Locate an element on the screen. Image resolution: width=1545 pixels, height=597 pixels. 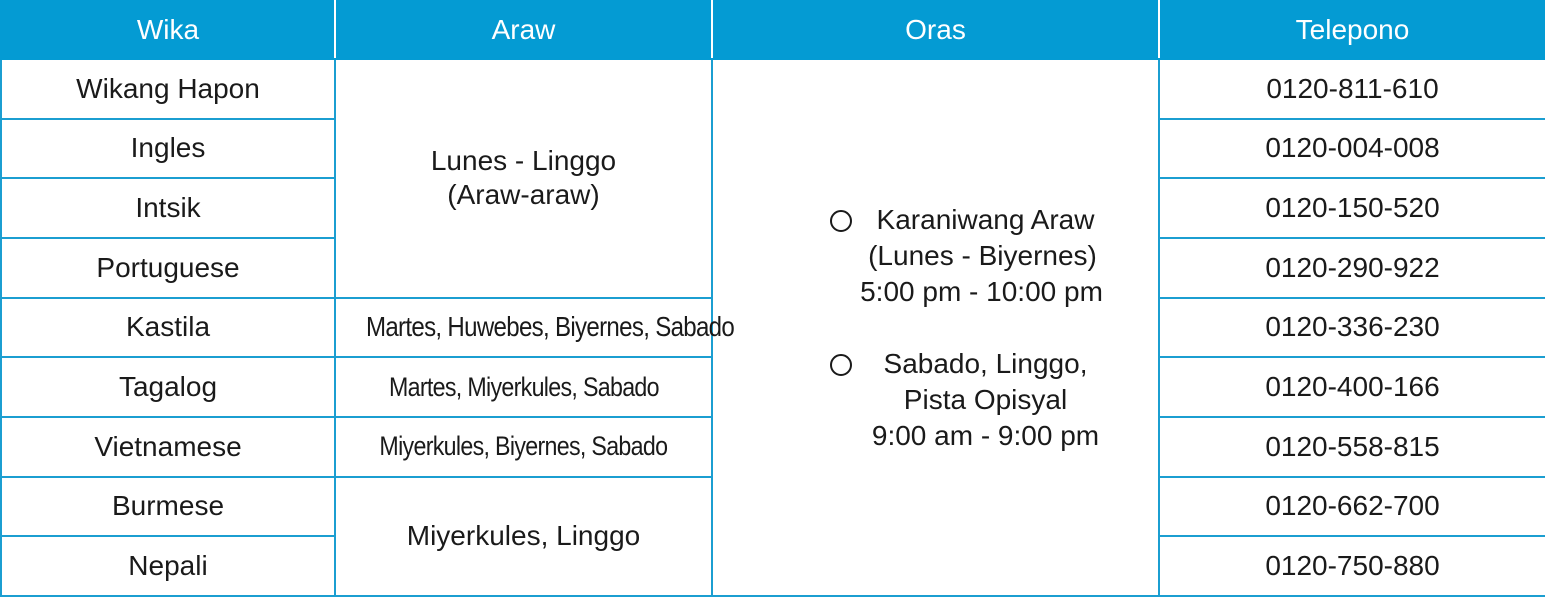
days-label: Miyerkules, Biyernes, Sabado is located at coordinates (524, 446).